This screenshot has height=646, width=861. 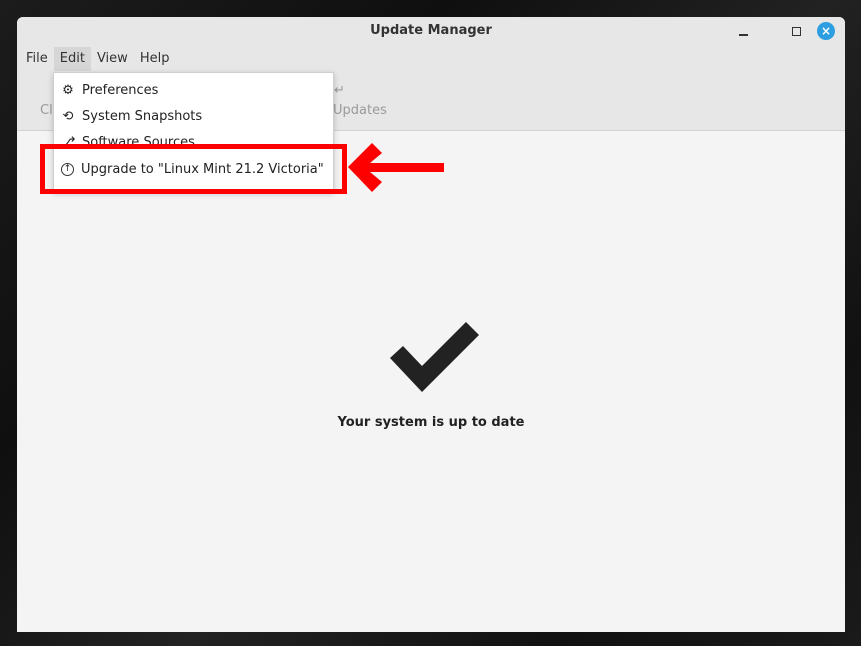 What do you see at coordinates (193, 169) in the screenshot?
I see `highlight-box` at bounding box center [193, 169].